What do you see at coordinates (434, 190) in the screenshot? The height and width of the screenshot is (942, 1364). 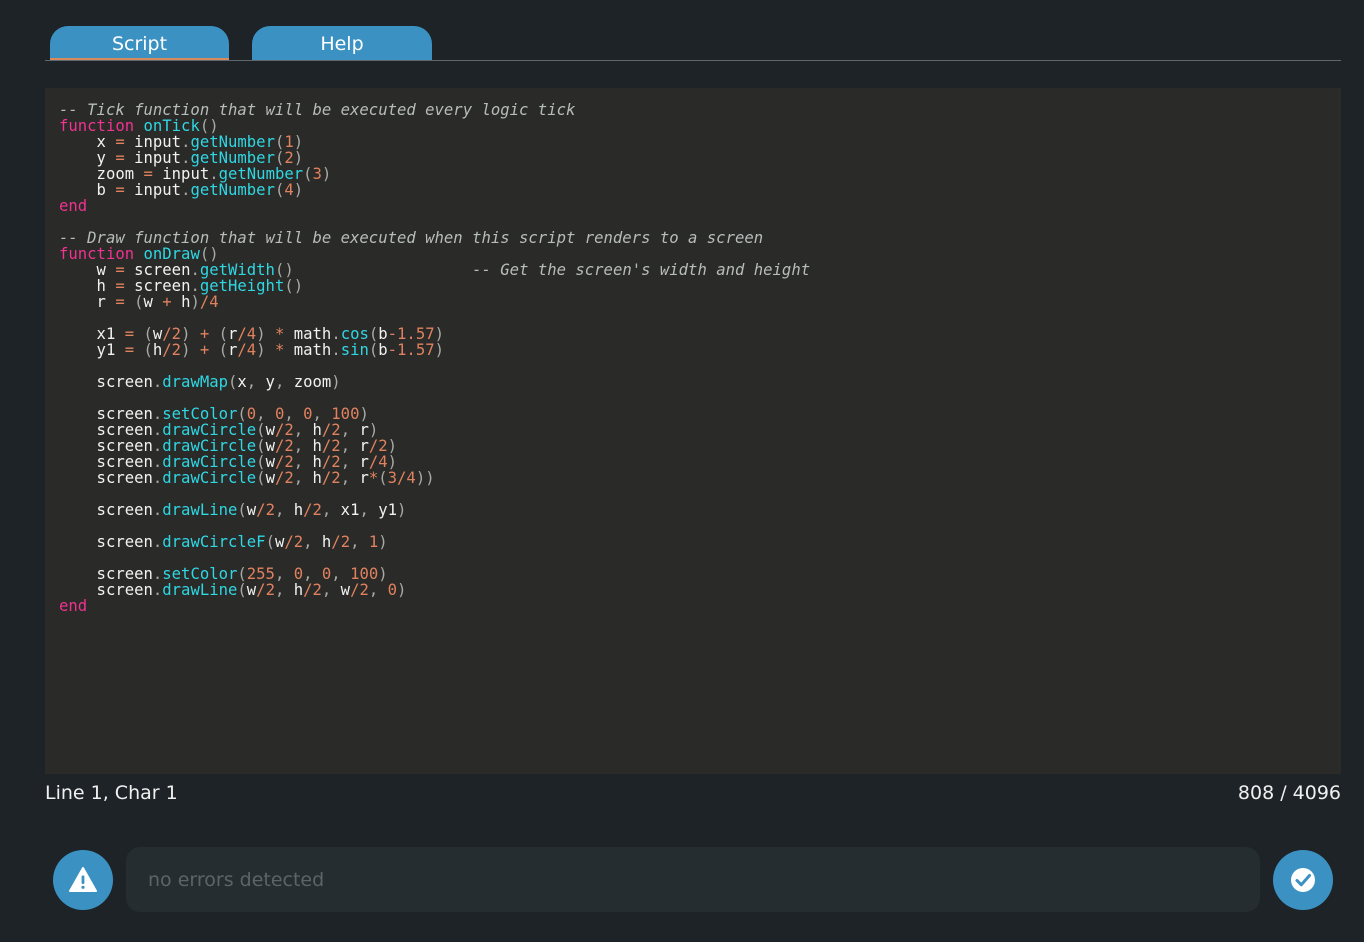 I see `code-line: b = input.getNumber(4)` at bounding box center [434, 190].